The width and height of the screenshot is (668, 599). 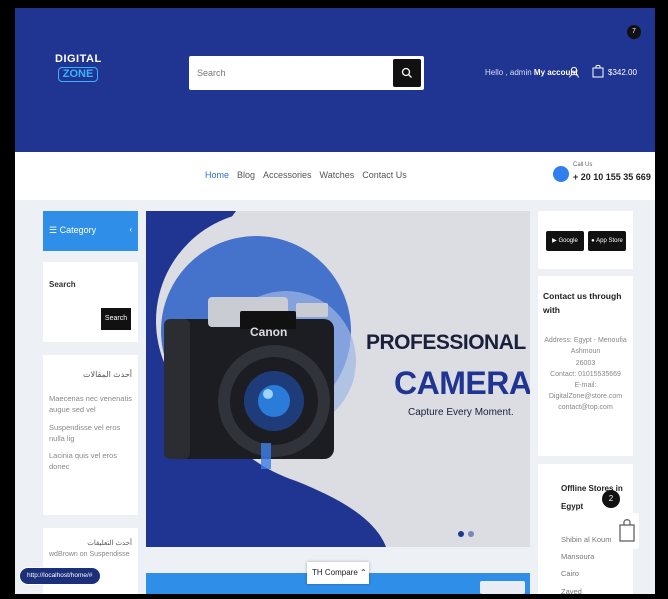 What do you see at coordinates (565, 247) in the screenshot?
I see `google-play-badge: ▶ Google Play` at bounding box center [565, 247].